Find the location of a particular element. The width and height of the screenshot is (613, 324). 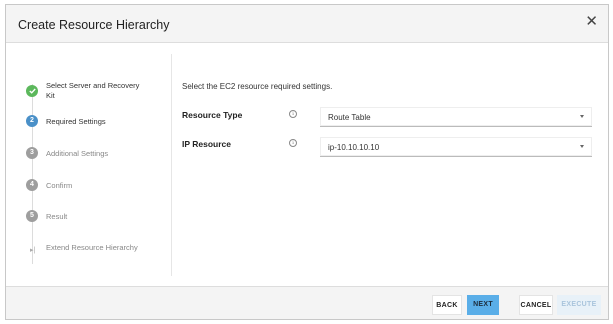

step-number-badge: 5 is located at coordinates (32, 216).